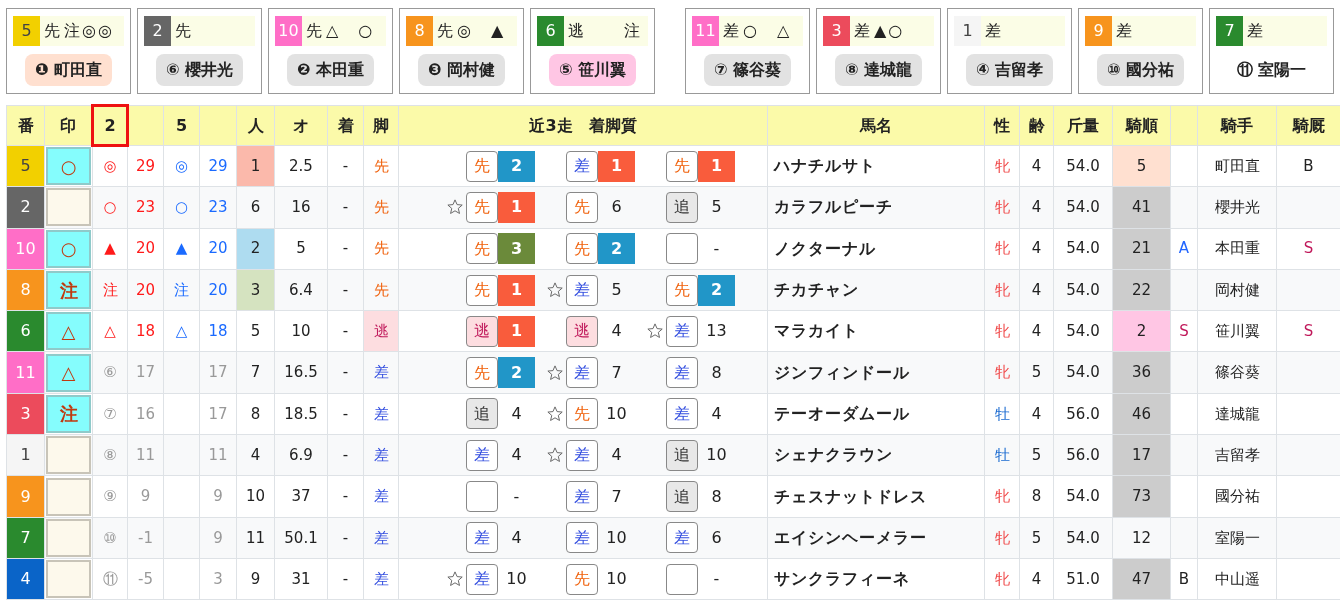 This screenshot has width=1340, height=601. What do you see at coordinates (1141, 125) in the screenshot?
I see `column-header: 騎順` at bounding box center [1141, 125].